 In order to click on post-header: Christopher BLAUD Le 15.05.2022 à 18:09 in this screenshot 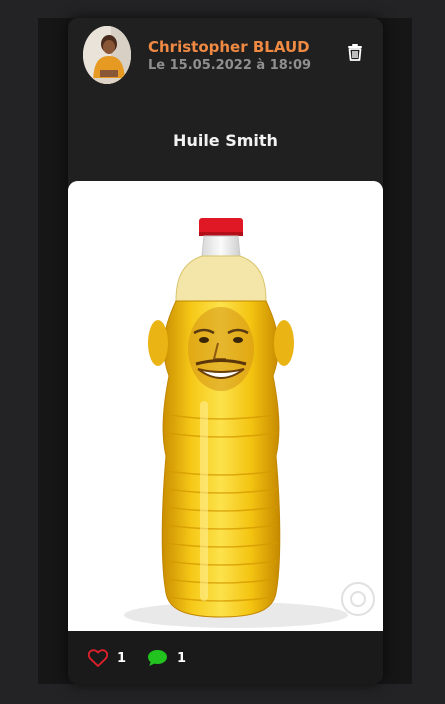, I will do `click(225, 58)`.